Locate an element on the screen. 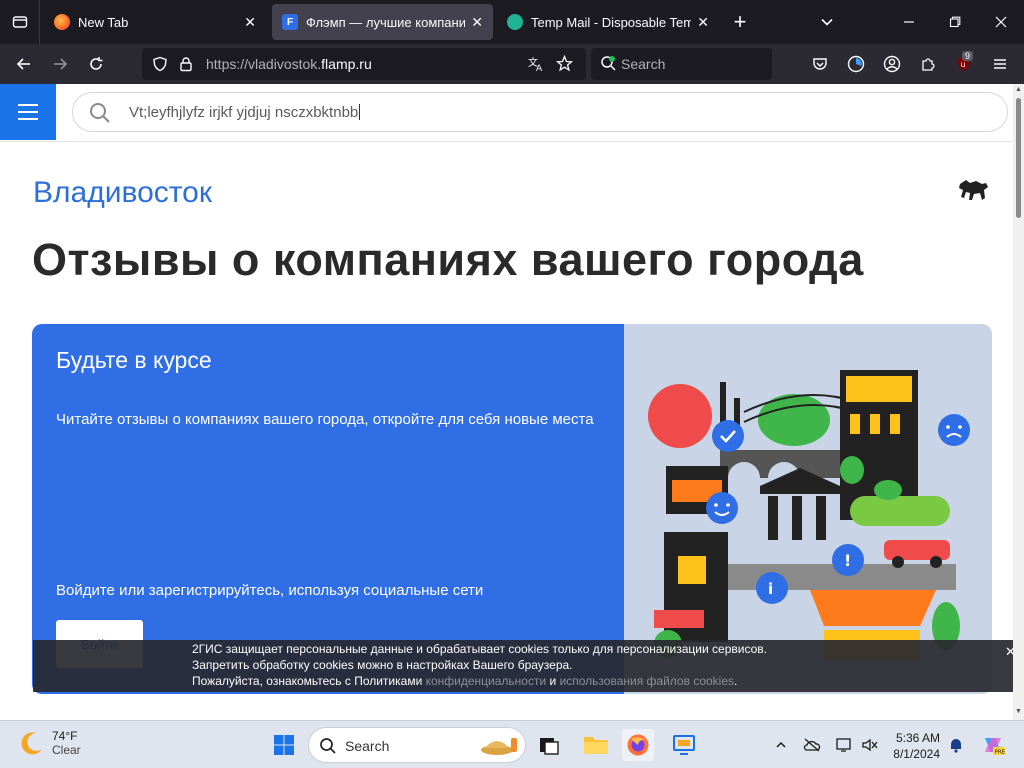 The width and height of the screenshot is (1024, 768). speaker-muted-icon is located at coordinates (870, 745).